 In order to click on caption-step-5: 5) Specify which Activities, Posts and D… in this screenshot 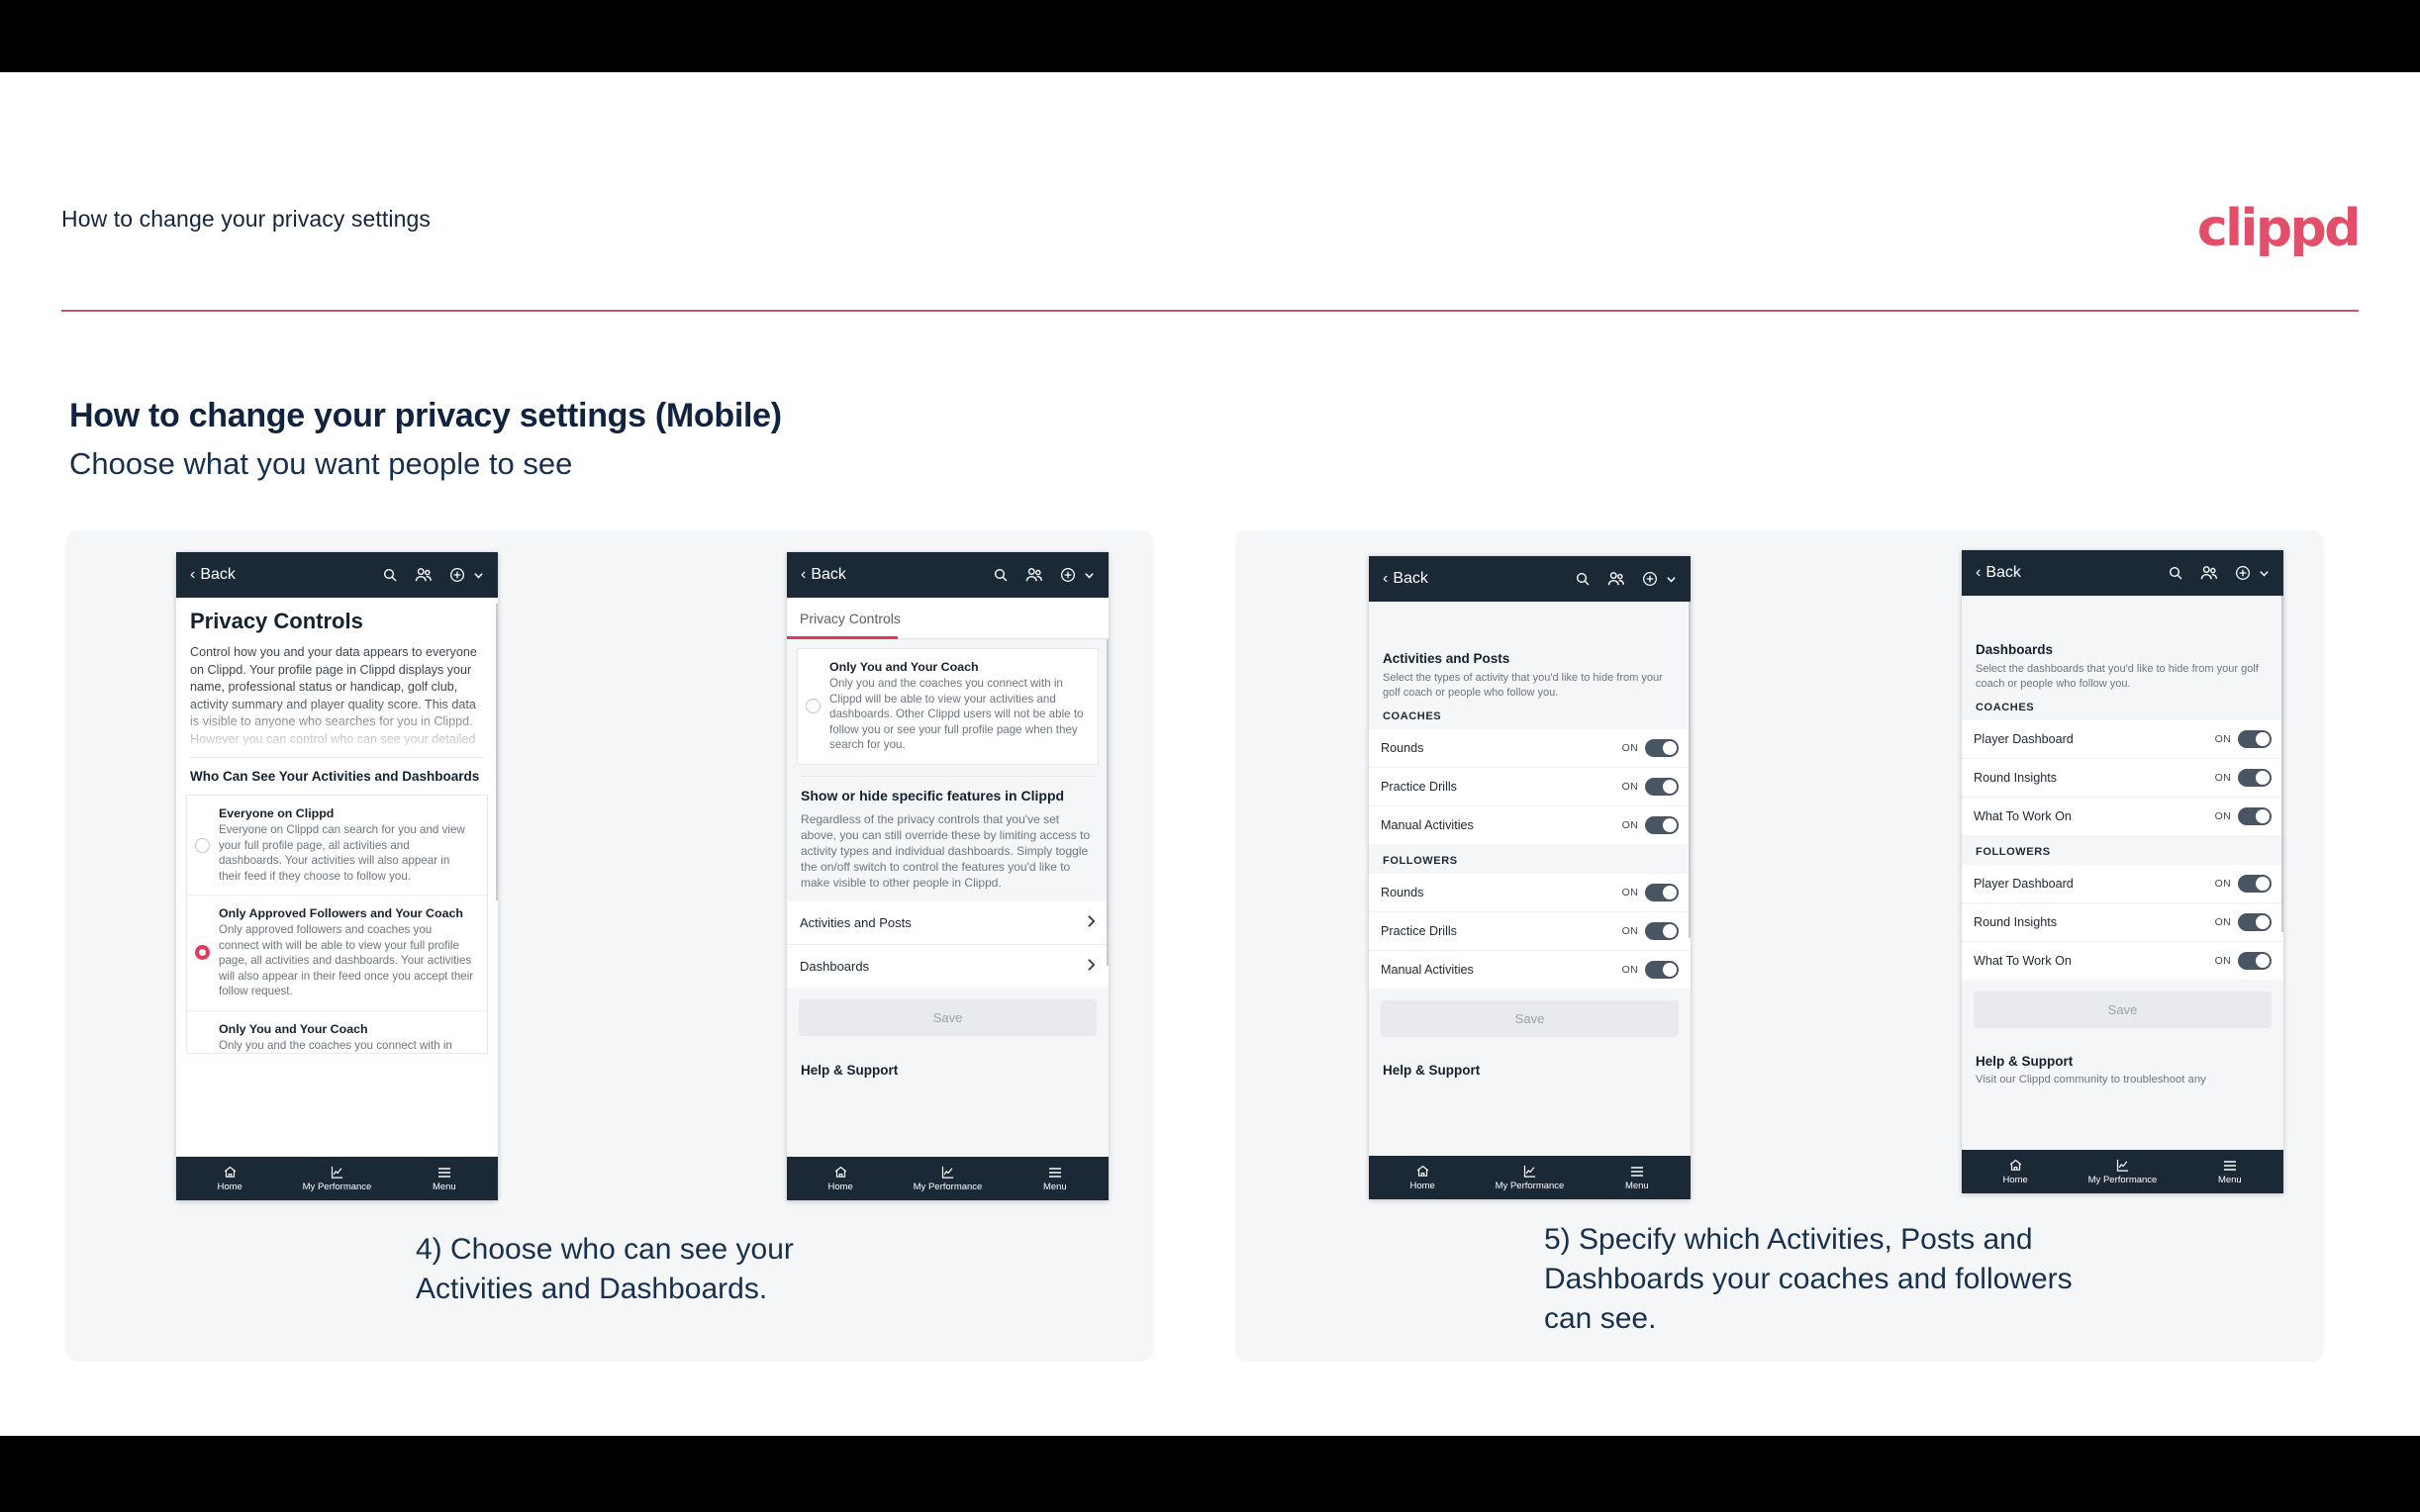, I will do `click(1808, 1279)`.